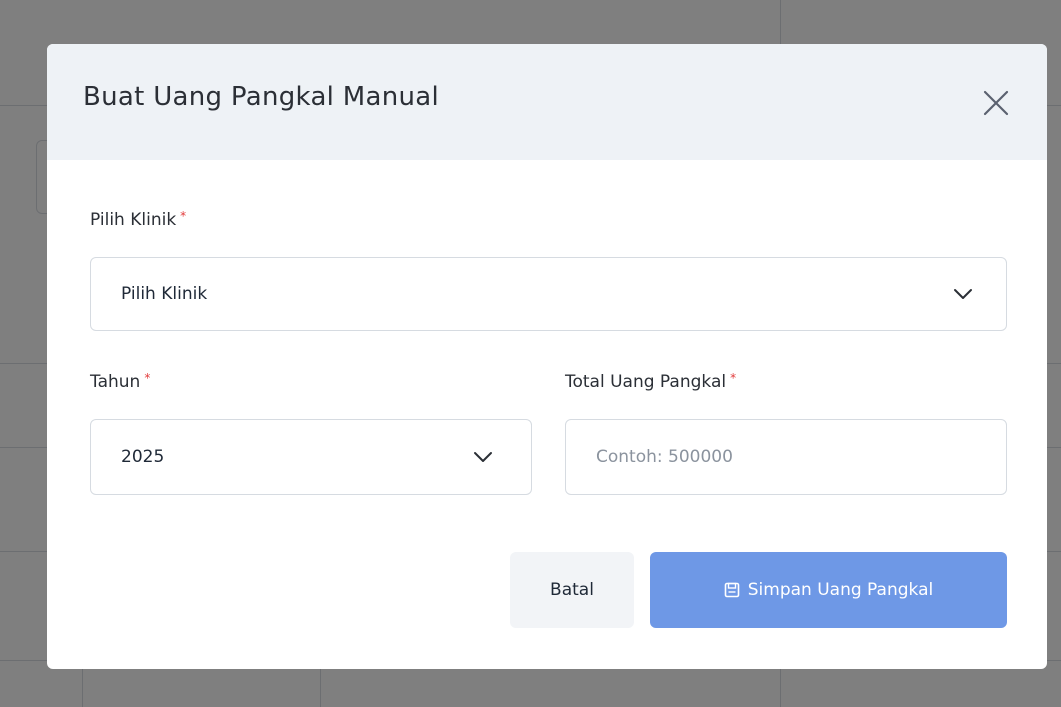 This screenshot has width=1061, height=707. I want to click on cancel-button-label: Batal, so click(572, 590).